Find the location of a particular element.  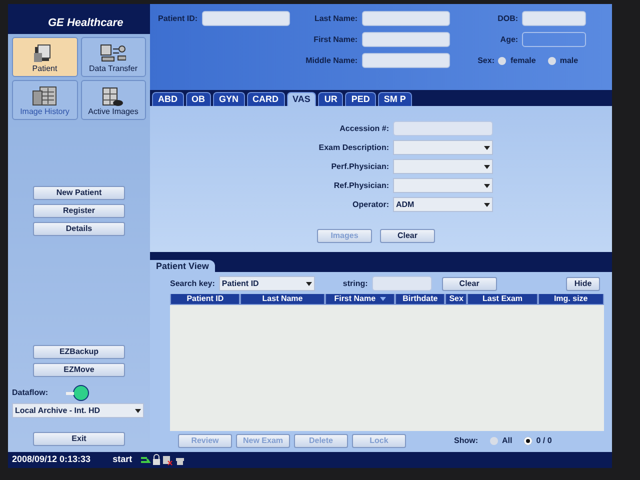

field-label: string: is located at coordinates (355, 284).